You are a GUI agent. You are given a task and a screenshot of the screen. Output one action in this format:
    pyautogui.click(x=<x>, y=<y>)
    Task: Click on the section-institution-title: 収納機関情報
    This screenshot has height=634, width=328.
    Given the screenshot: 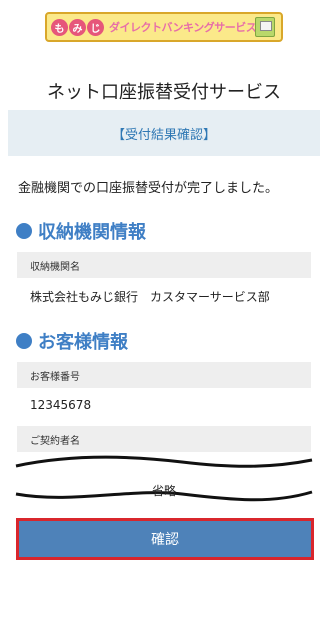 What is the action you would take?
    pyautogui.click(x=92, y=232)
    